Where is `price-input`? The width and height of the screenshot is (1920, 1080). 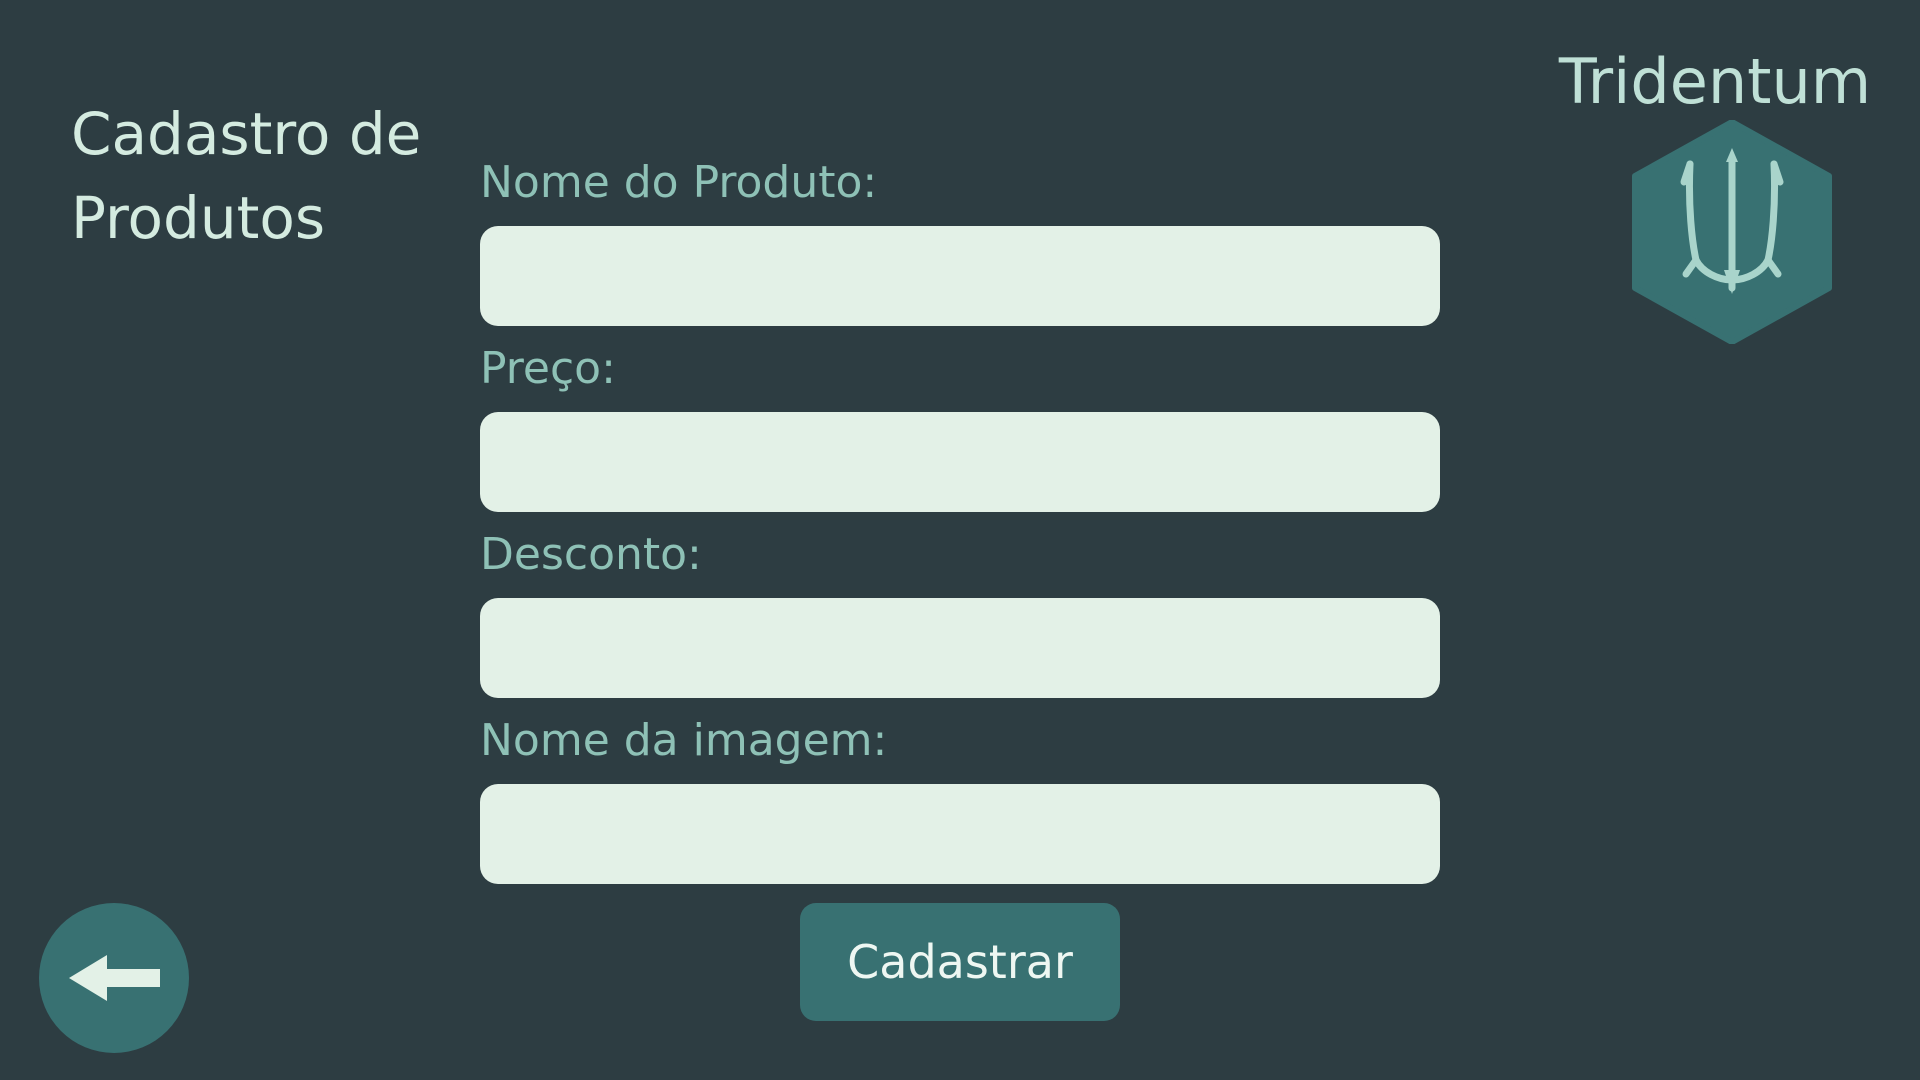
price-input is located at coordinates (960, 462).